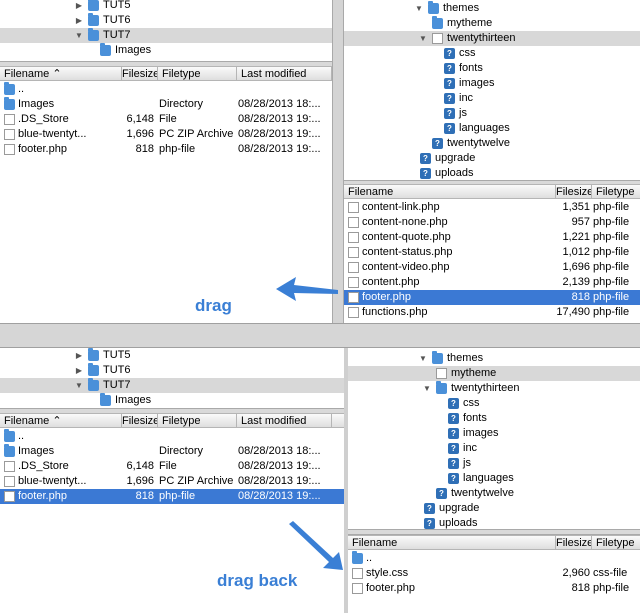  Describe the element at coordinates (492, 222) in the screenshot. I see `file-row: content-none.php 957 php-file` at that location.